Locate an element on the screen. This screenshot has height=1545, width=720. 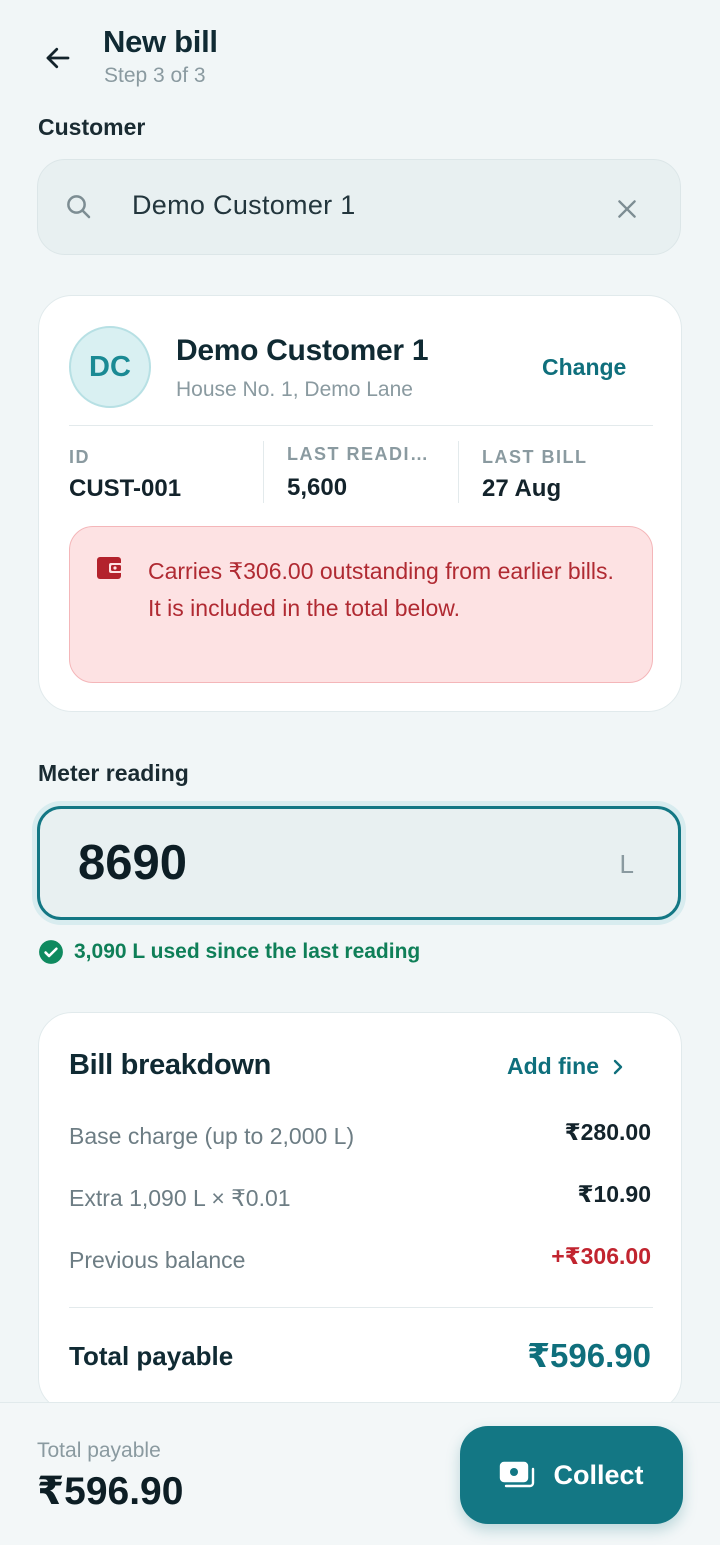
customer-address: House No. 1, Demo Lane is located at coordinates (294, 389).